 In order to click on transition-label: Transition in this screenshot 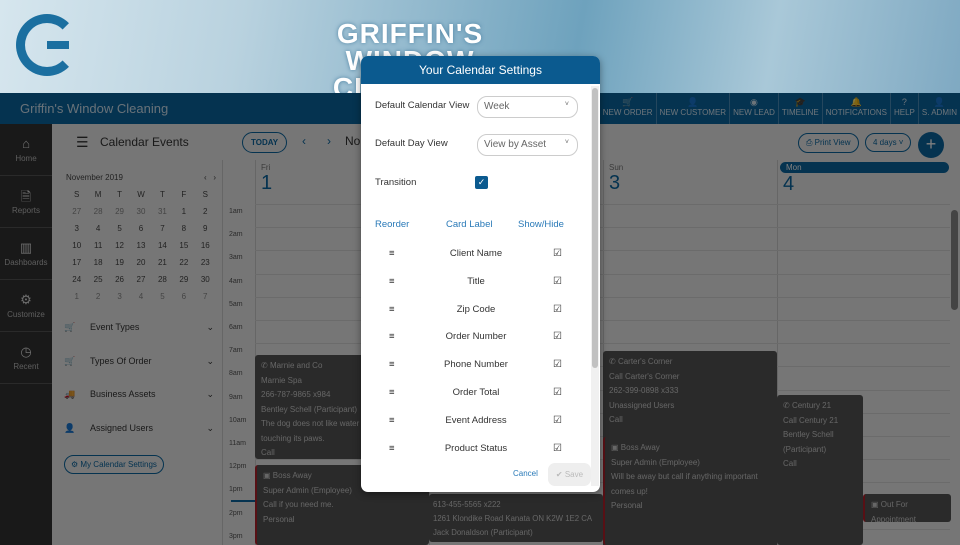, I will do `click(396, 182)`.